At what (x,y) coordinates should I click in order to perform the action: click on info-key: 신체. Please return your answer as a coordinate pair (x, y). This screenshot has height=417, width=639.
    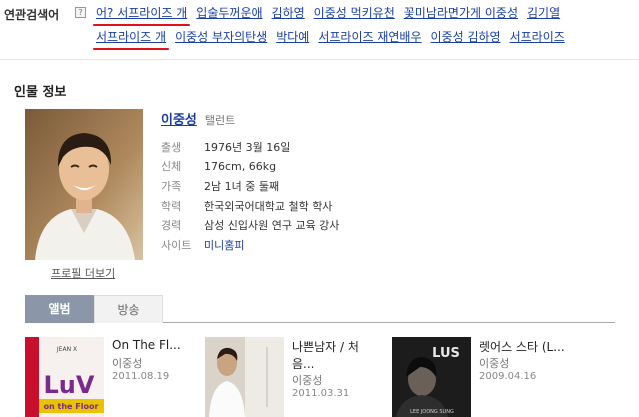
    Looking at the image, I should click on (171, 166).